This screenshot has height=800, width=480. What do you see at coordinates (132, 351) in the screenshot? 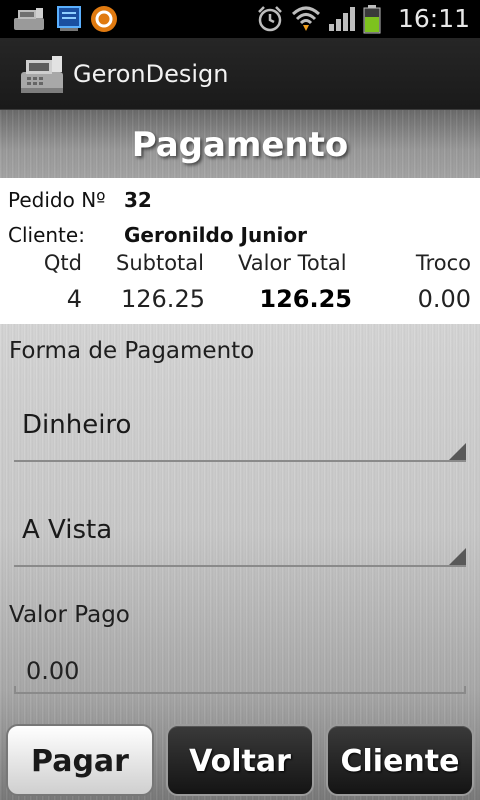
I see `payment-method-label: Forma de Pagamento` at bounding box center [132, 351].